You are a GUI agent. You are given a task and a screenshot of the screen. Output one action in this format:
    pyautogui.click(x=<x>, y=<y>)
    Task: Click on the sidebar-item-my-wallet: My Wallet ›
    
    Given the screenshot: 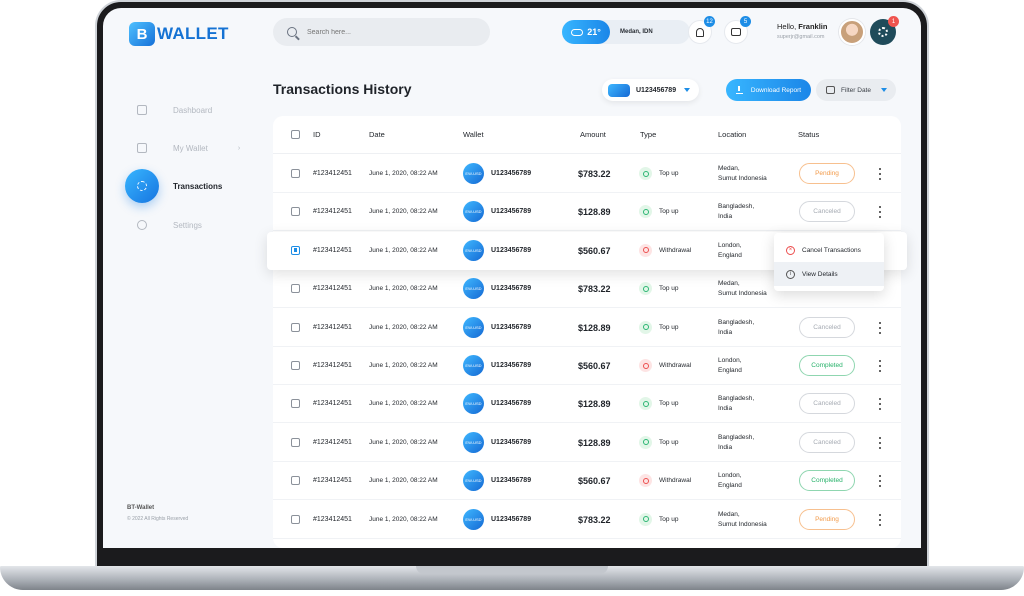 What is the action you would take?
    pyautogui.click(x=182, y=148)
    